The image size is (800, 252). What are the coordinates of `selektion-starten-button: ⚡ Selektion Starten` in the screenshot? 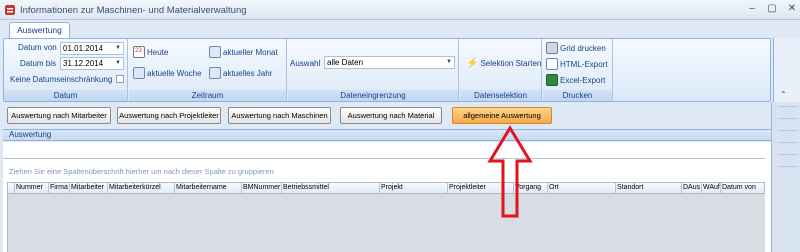 It's located at (503, 63).